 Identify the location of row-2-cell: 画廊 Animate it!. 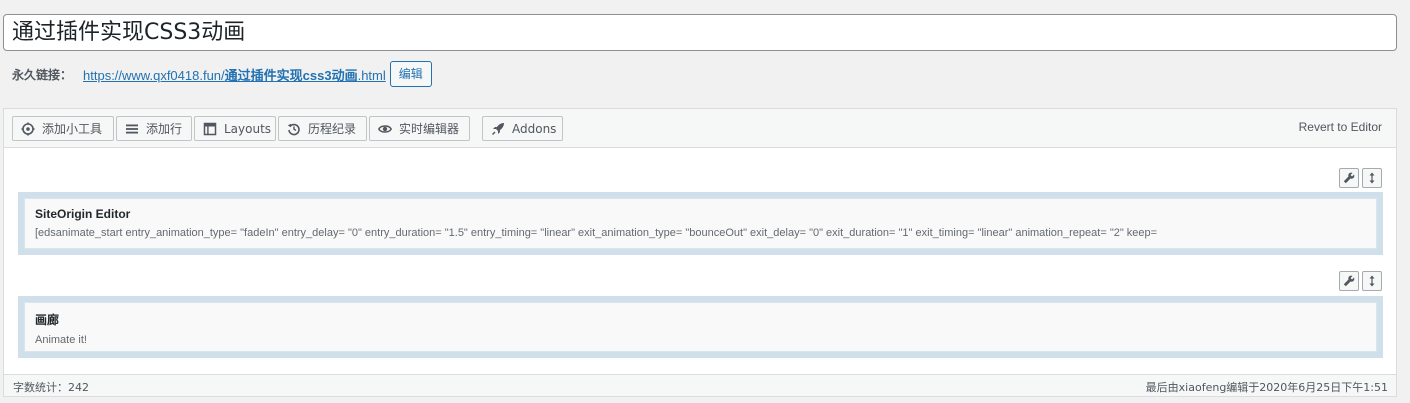
(700, 327).